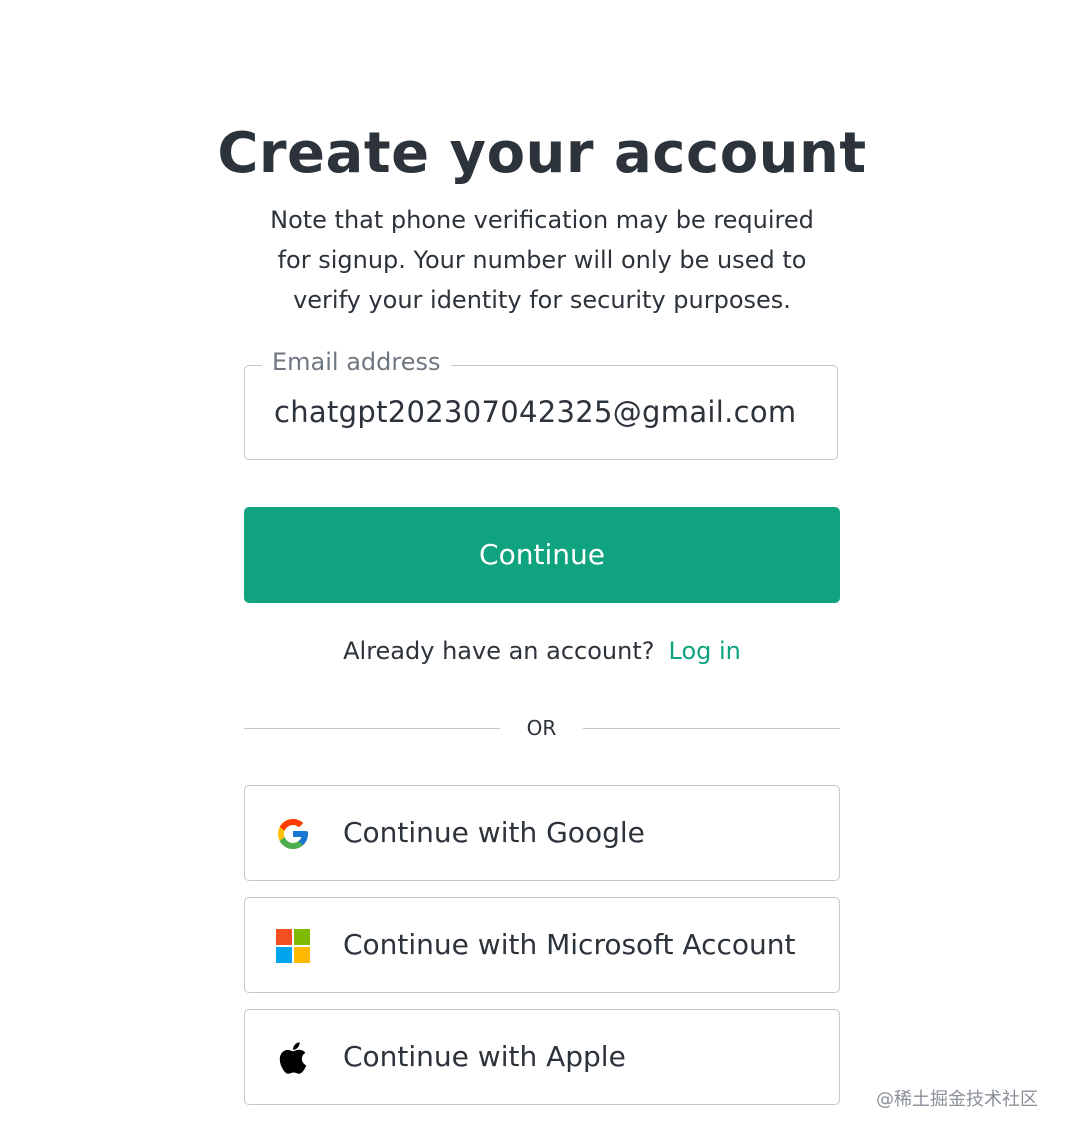 This screenshot has width=1068, height=1140. Describe the element at coordinates (356, 362) in the screenshot. I see `email-field-label: Email address` at that location.